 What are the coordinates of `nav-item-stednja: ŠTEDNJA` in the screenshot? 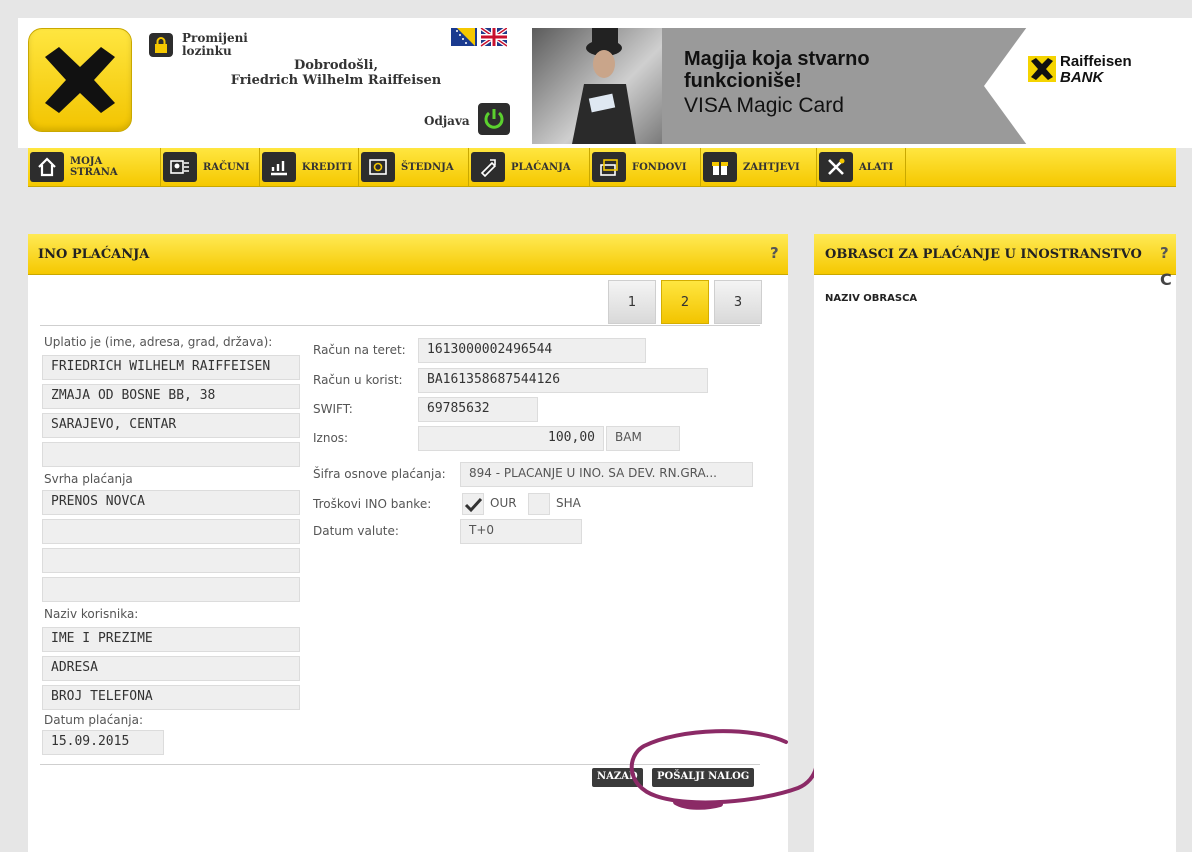 It's located at (414, 167).